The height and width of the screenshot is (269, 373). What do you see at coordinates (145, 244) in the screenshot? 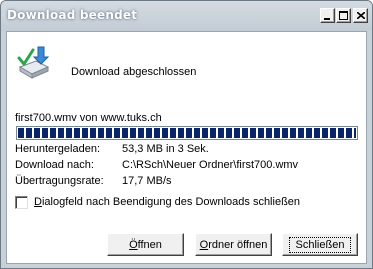
I see `open-button: Öffnen` at bounding box center [145, 244].